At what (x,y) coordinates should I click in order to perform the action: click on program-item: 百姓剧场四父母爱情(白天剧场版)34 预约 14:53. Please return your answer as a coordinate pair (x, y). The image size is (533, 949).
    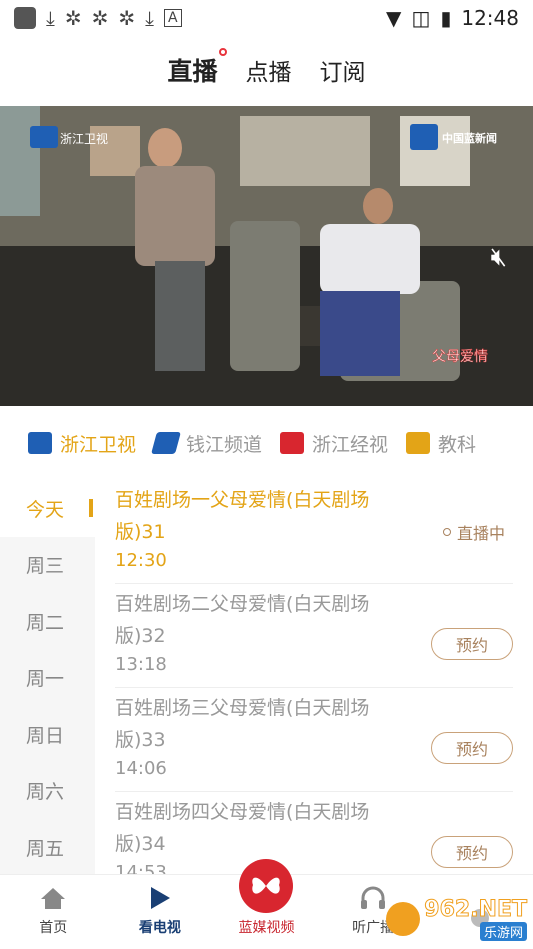
    Looking at the image, I should click on (314, 833).